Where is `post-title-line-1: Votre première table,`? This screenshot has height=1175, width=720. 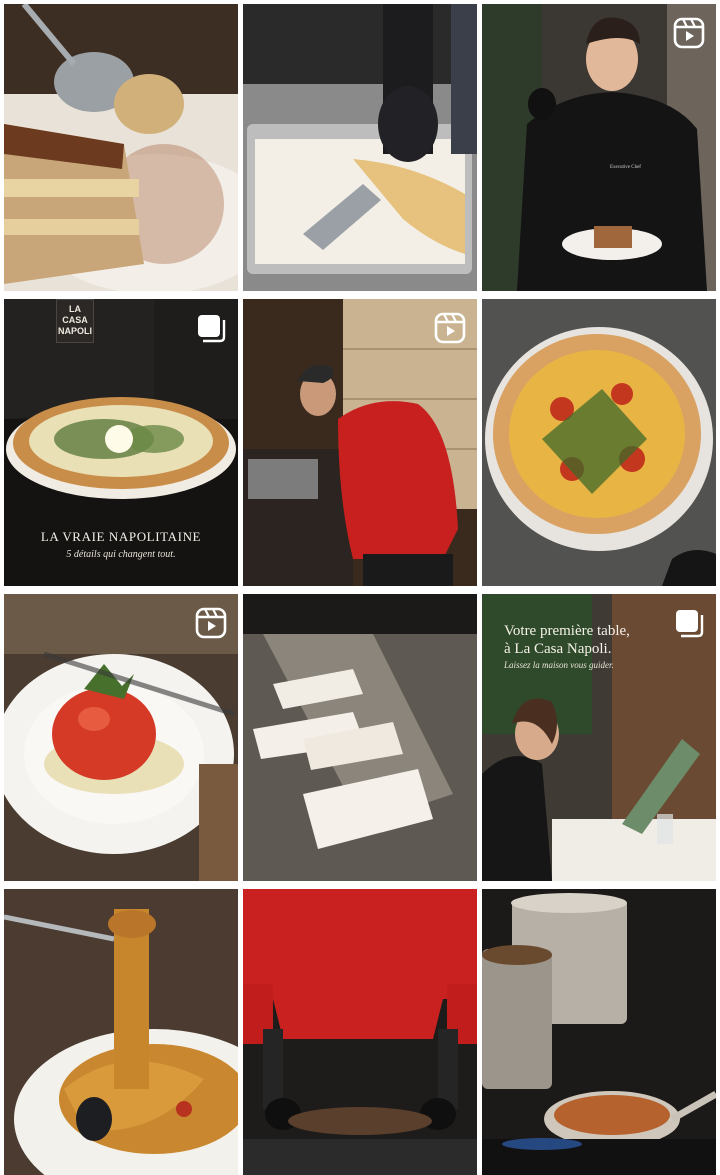 post-title-line-1: Votre première table, is located at coordinates (567, 631).